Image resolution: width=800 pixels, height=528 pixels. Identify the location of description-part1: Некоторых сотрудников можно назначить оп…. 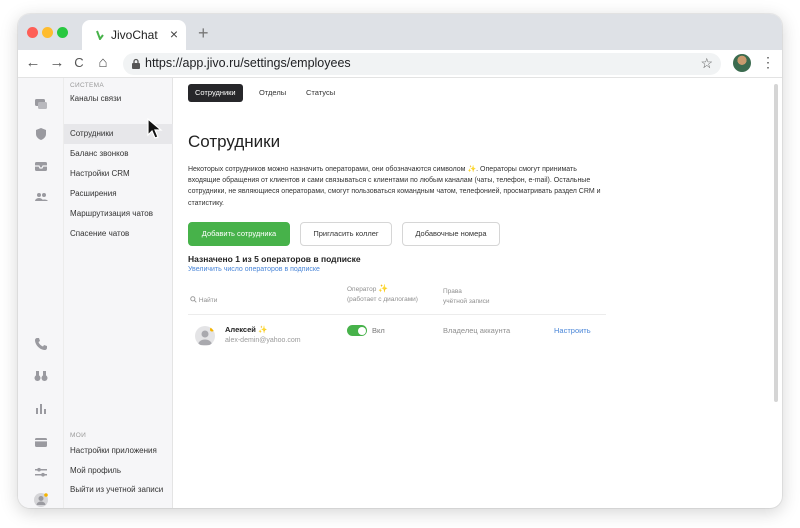
(327, 169).